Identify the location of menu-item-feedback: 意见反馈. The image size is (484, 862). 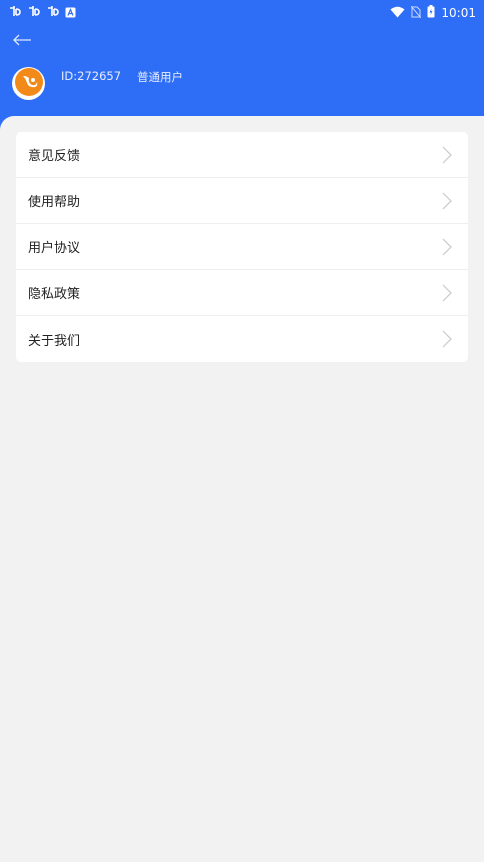
(242, 155).